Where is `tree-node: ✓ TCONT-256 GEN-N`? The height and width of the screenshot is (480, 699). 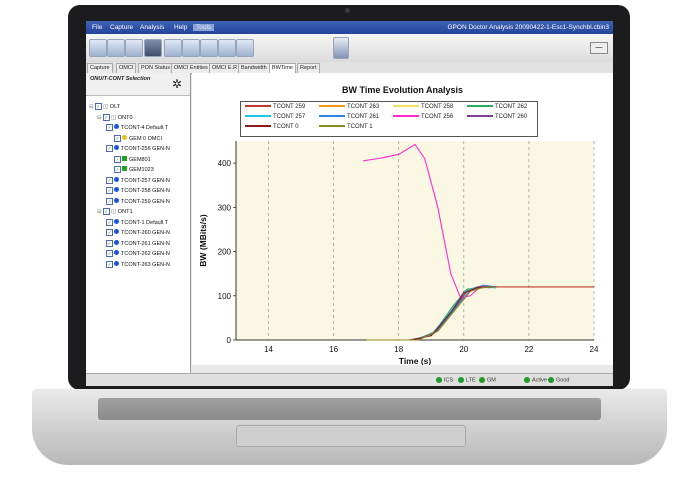 tree-node: ✓ TCONT-256 GEN-N is located at coordinates (137, 149).